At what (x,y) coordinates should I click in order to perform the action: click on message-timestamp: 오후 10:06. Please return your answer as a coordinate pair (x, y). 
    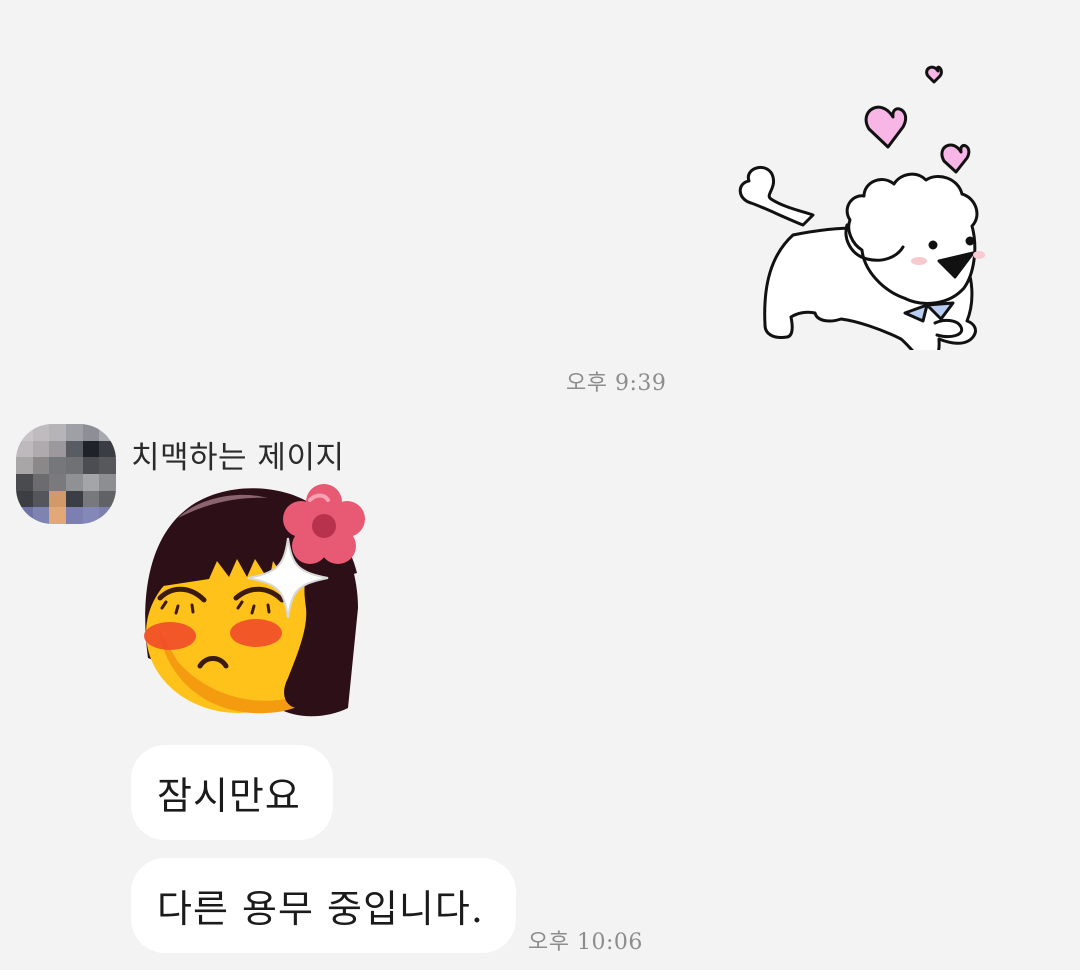
    Looking at the image, I should click on (585, 942).